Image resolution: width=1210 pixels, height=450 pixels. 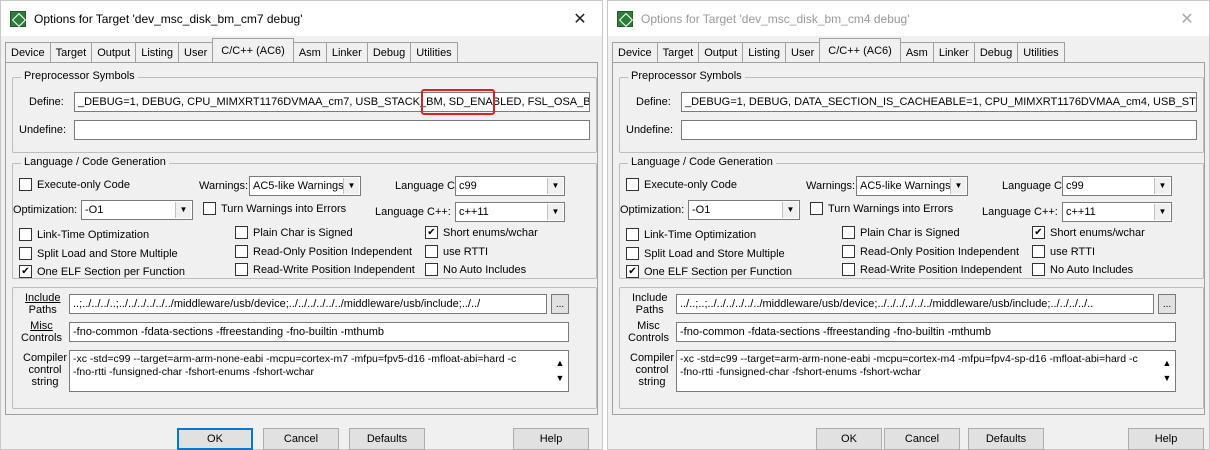 What do you see at coordinates (1075, 186) in the screenshot?
I see `language-c-value: c99` at bounding box center [1075, 186].